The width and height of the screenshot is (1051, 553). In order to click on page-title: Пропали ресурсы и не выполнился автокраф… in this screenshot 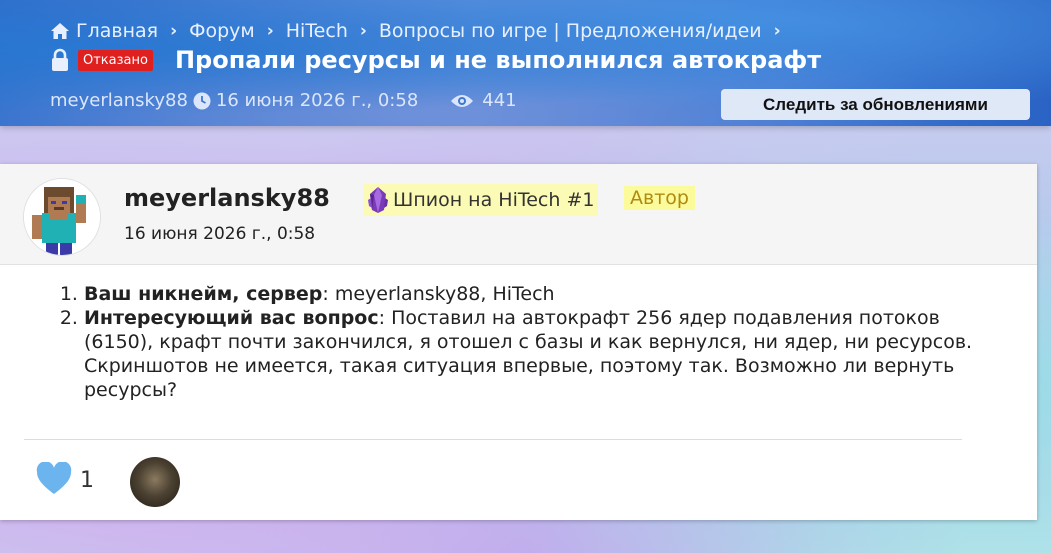, I will do `click(498, 60)`.